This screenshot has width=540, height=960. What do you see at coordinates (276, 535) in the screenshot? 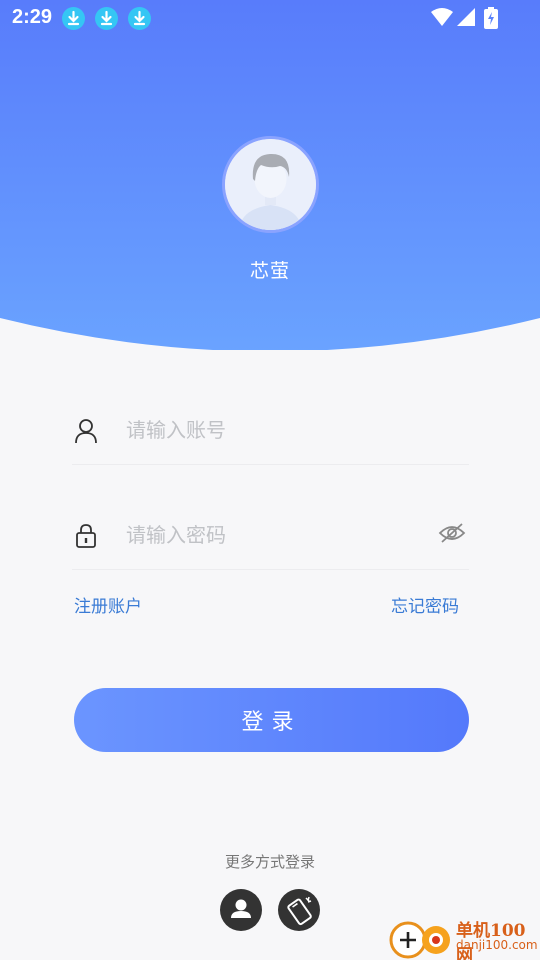
I see `password-input` at bounding box center [276, 535].